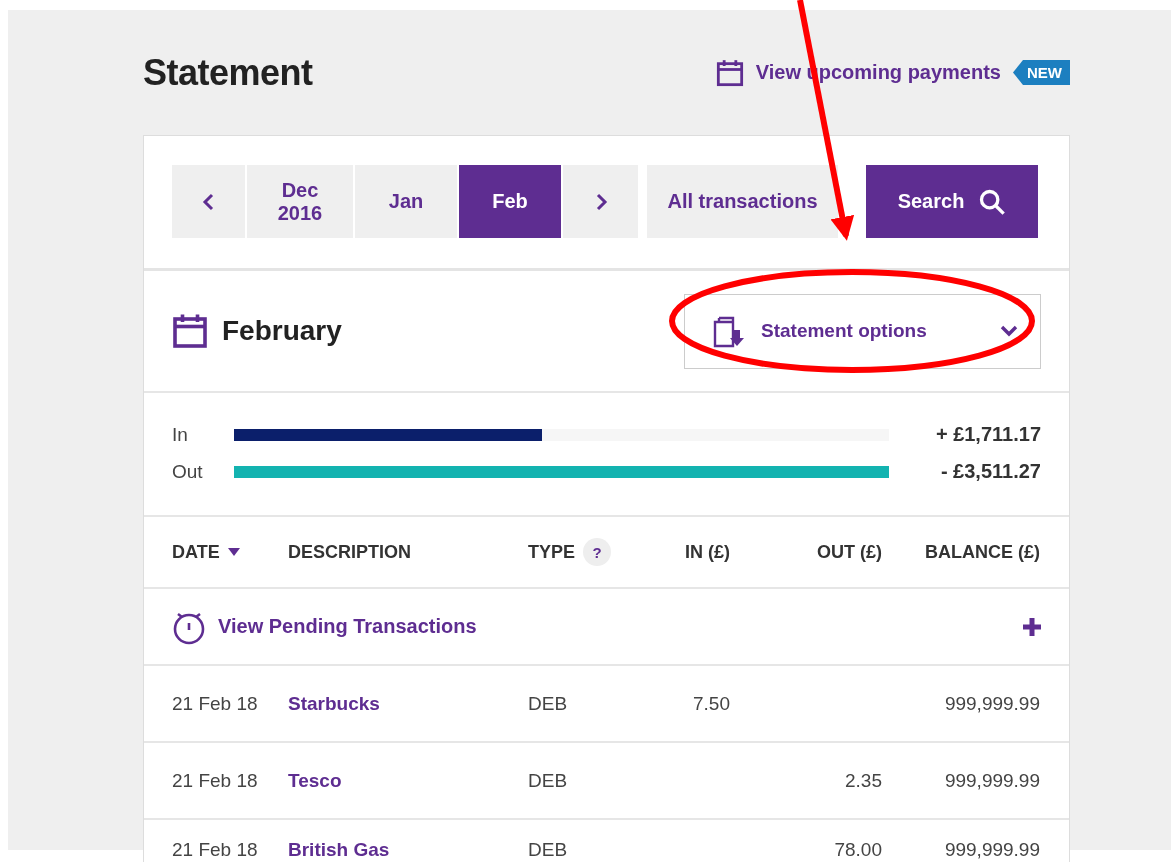 This screenshot has height=862, width=1171. What do you see at coordinates (511, 201) in the screenshot?
I see `month-tab: Feb` at bounding box center [511, 201].